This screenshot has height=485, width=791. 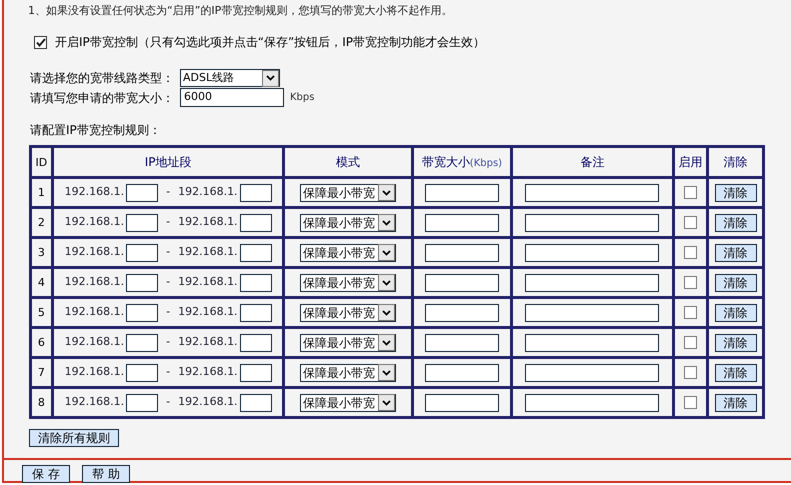 What do you see at coordinates (74, 438) in the screenshot?
I see `clear-all-button: 清除所有规则` at bounding box center [74, 438].